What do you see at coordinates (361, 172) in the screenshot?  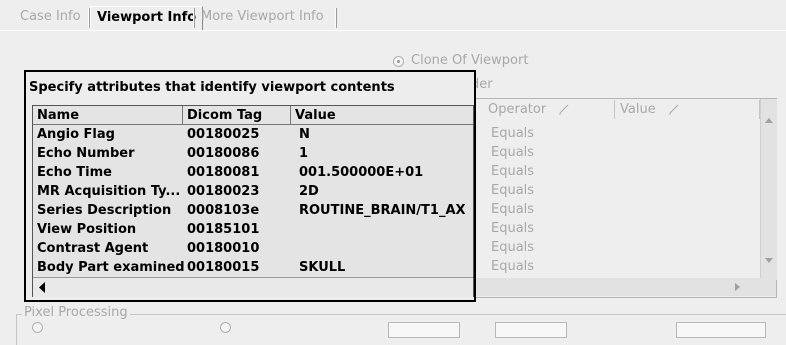 I see `row-value: 001.500000E+01` at bounding box center [361, 172].